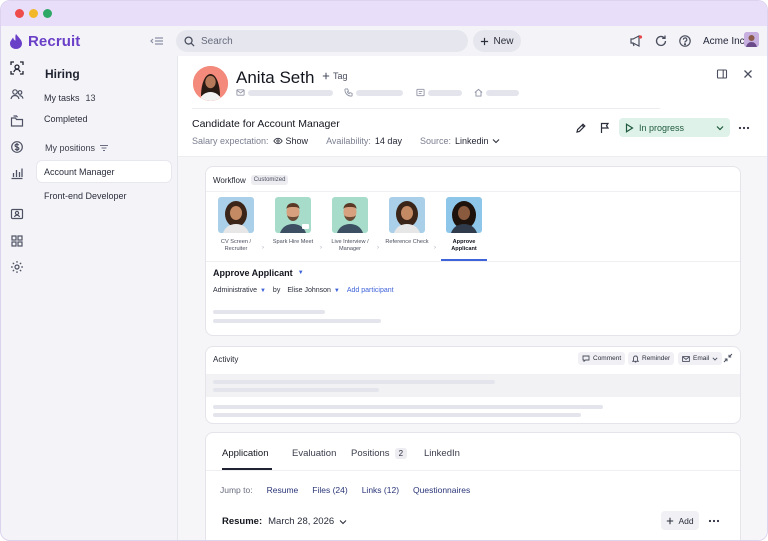 This screenshot has height=541, width=768. What do you see at coordinates (605, 128) in the screenshot?
I see `flag-icon` at bounding box center [605, 128].